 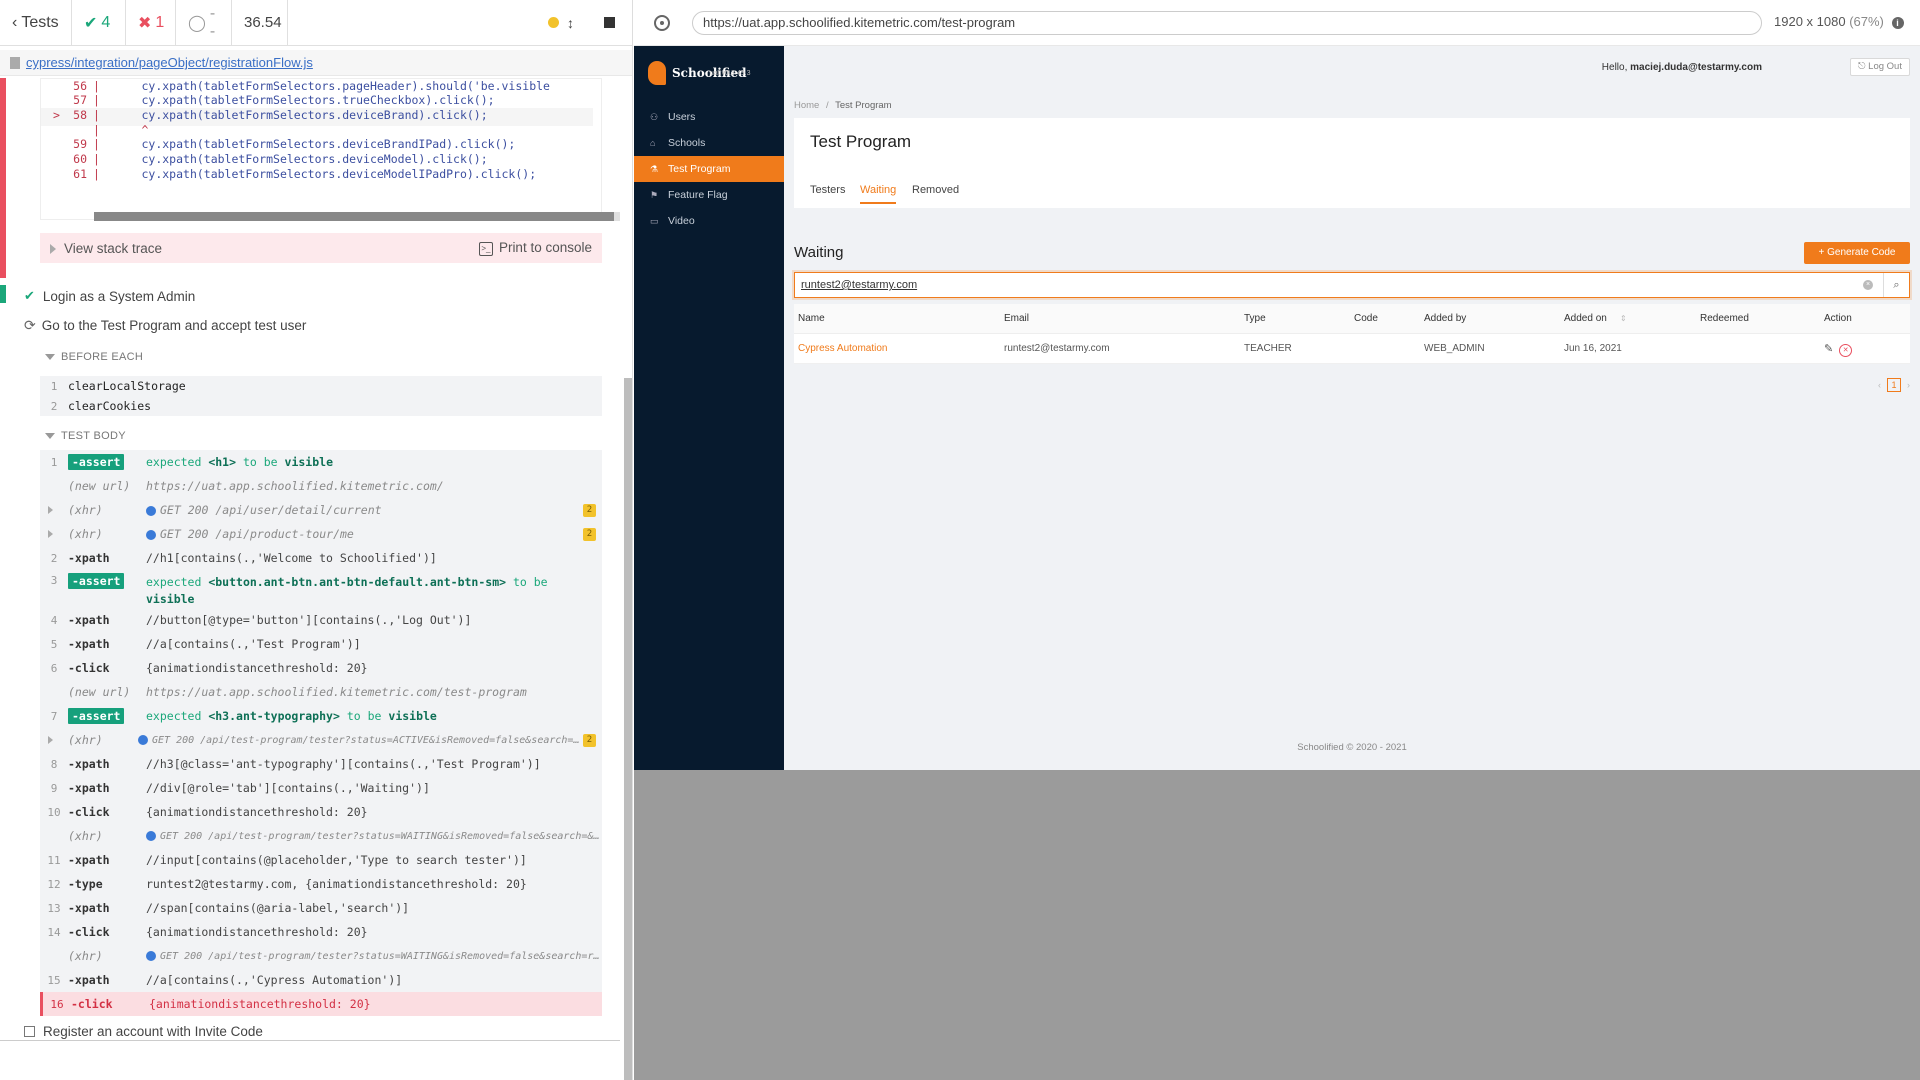 I want to click on failed-command-row: 16 -click {animationdistancethreshold: 20}, so click(x=321, y=1004).